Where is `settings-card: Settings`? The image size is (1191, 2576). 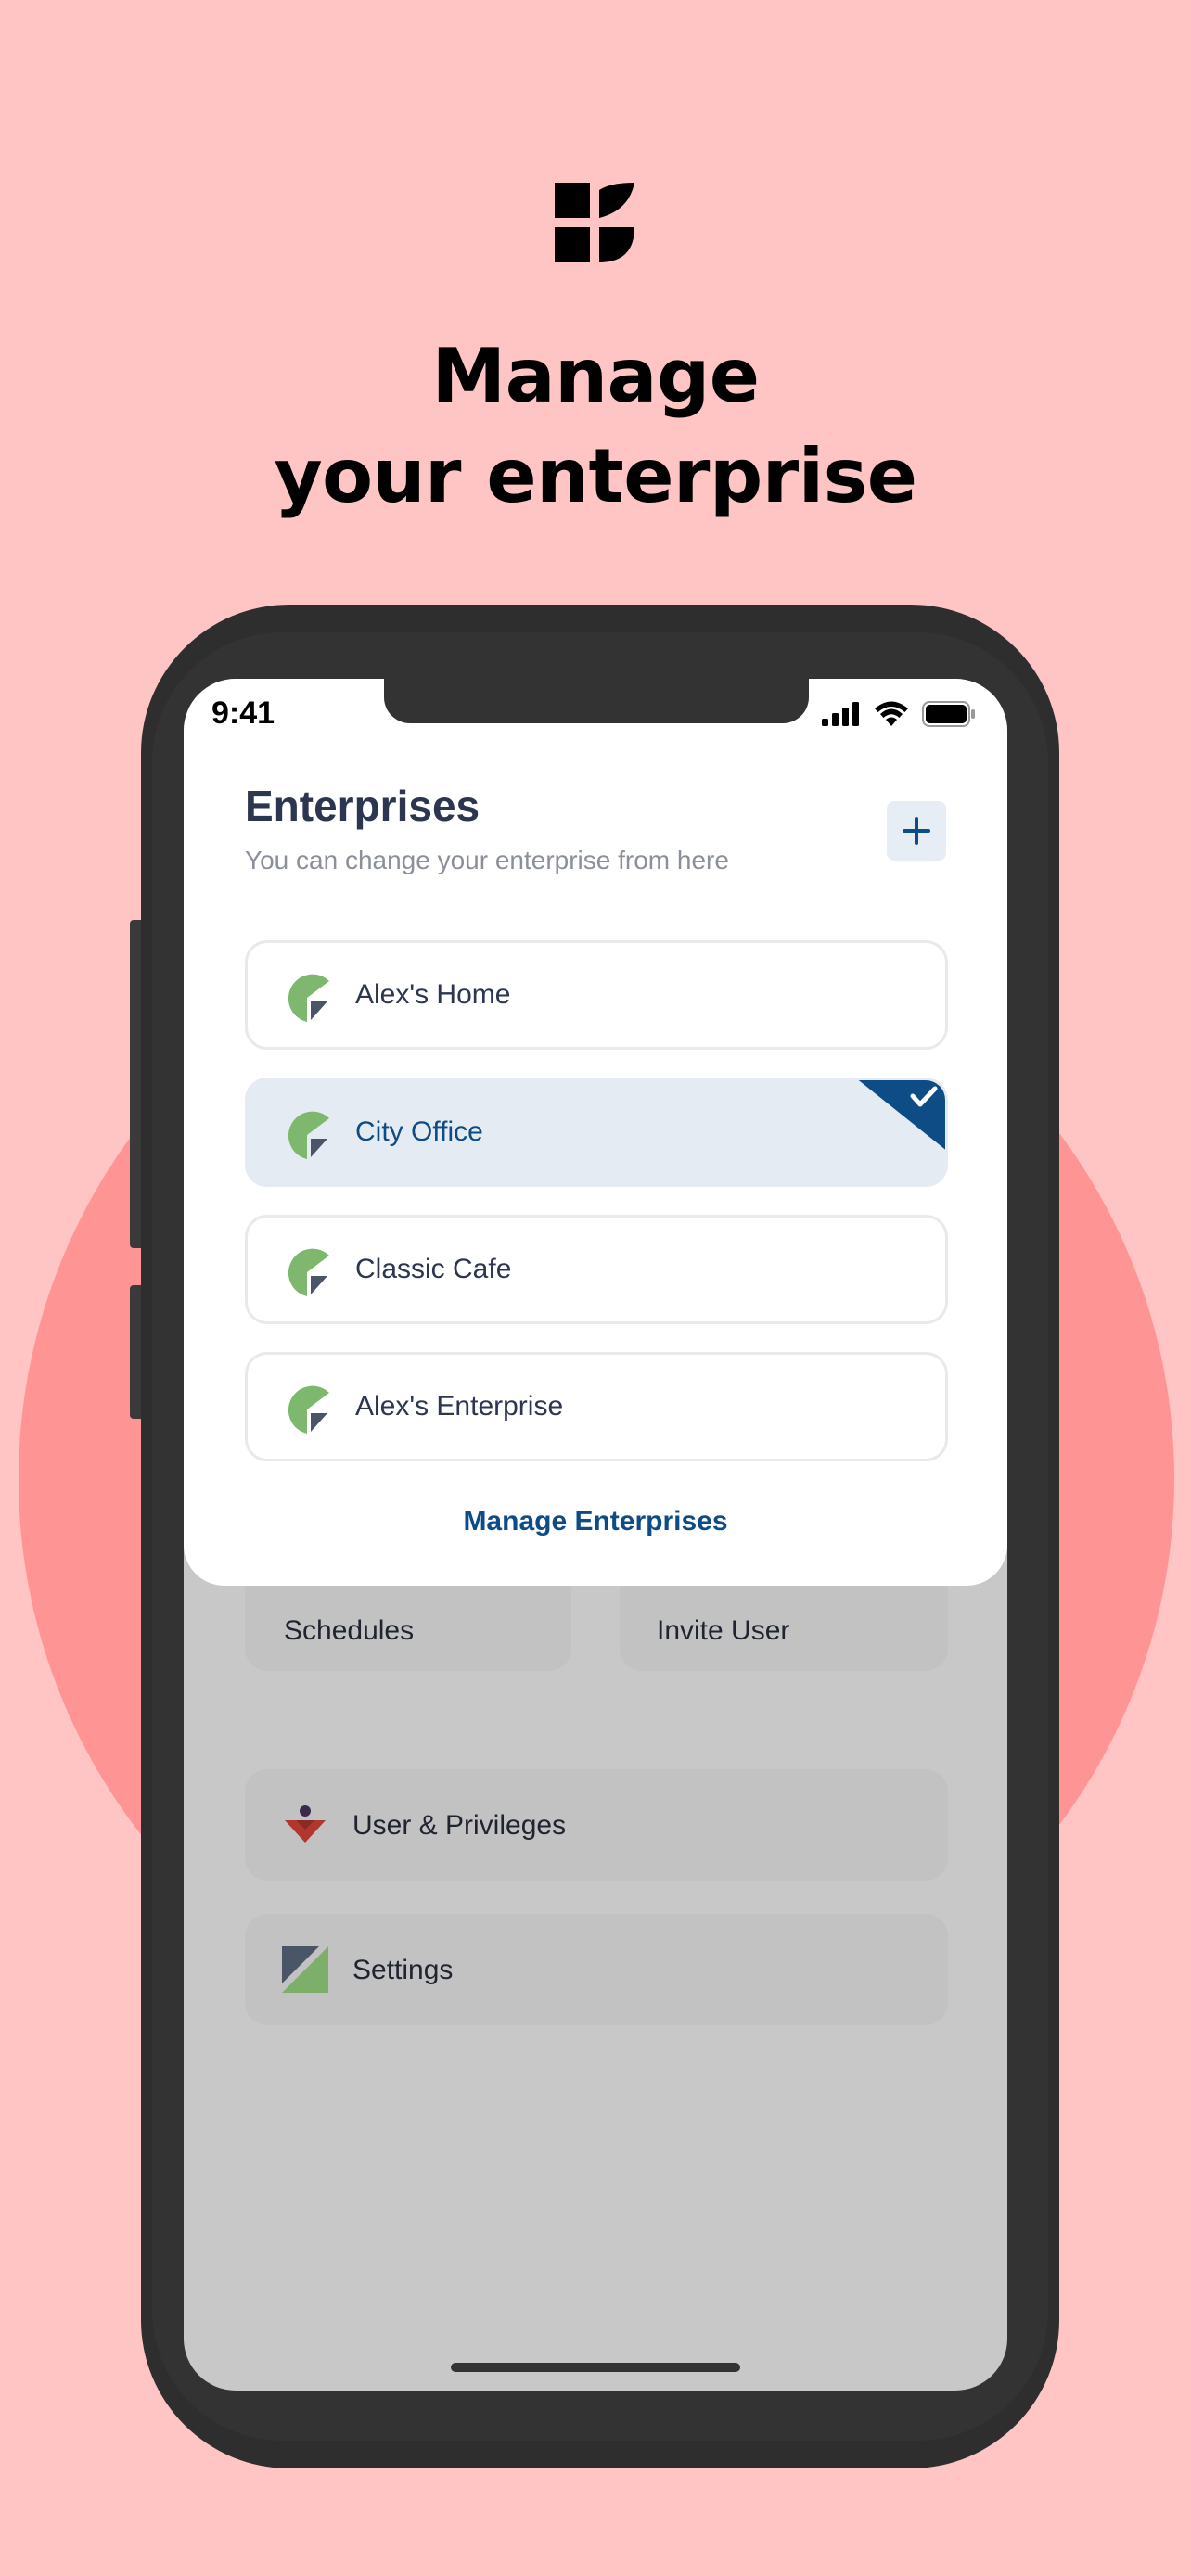 settings-card: Settings is located at coordinates (597, 1969).